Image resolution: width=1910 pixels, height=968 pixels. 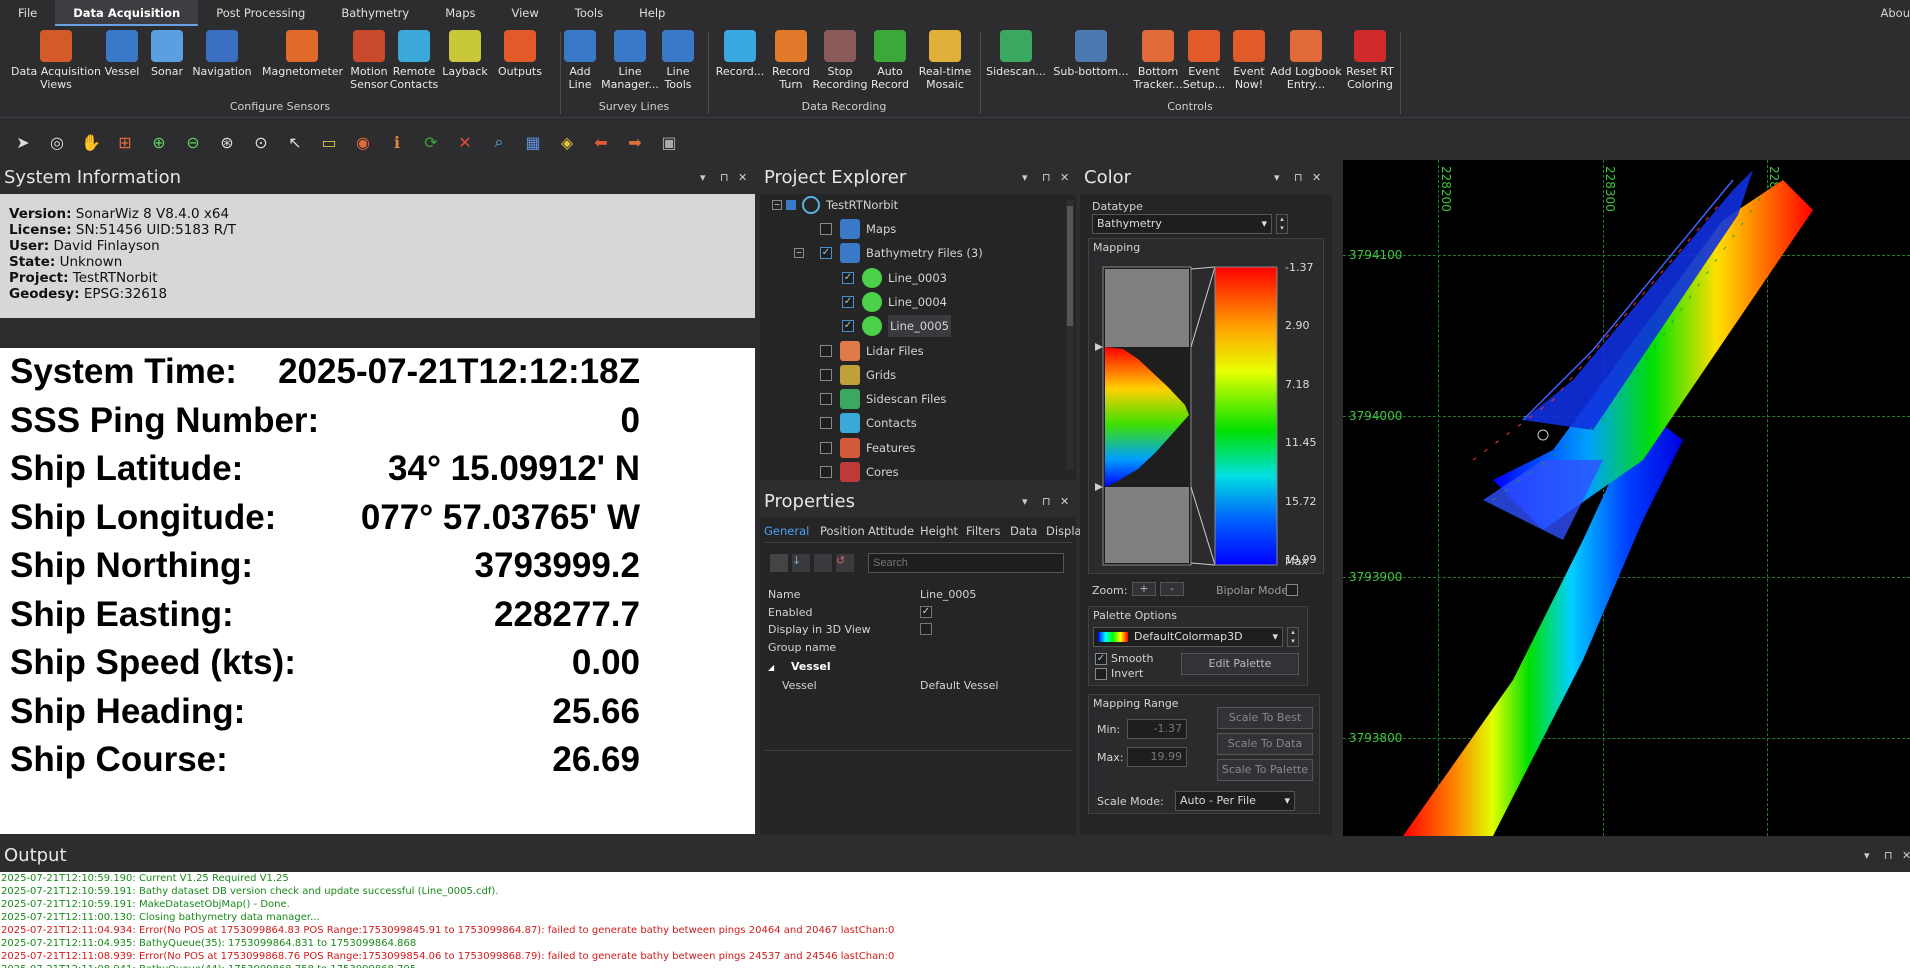 What do you see at coordinates (533, 142) in the screenshot?
I see `grid-icon: ▦` at bounding box center [533, 142].